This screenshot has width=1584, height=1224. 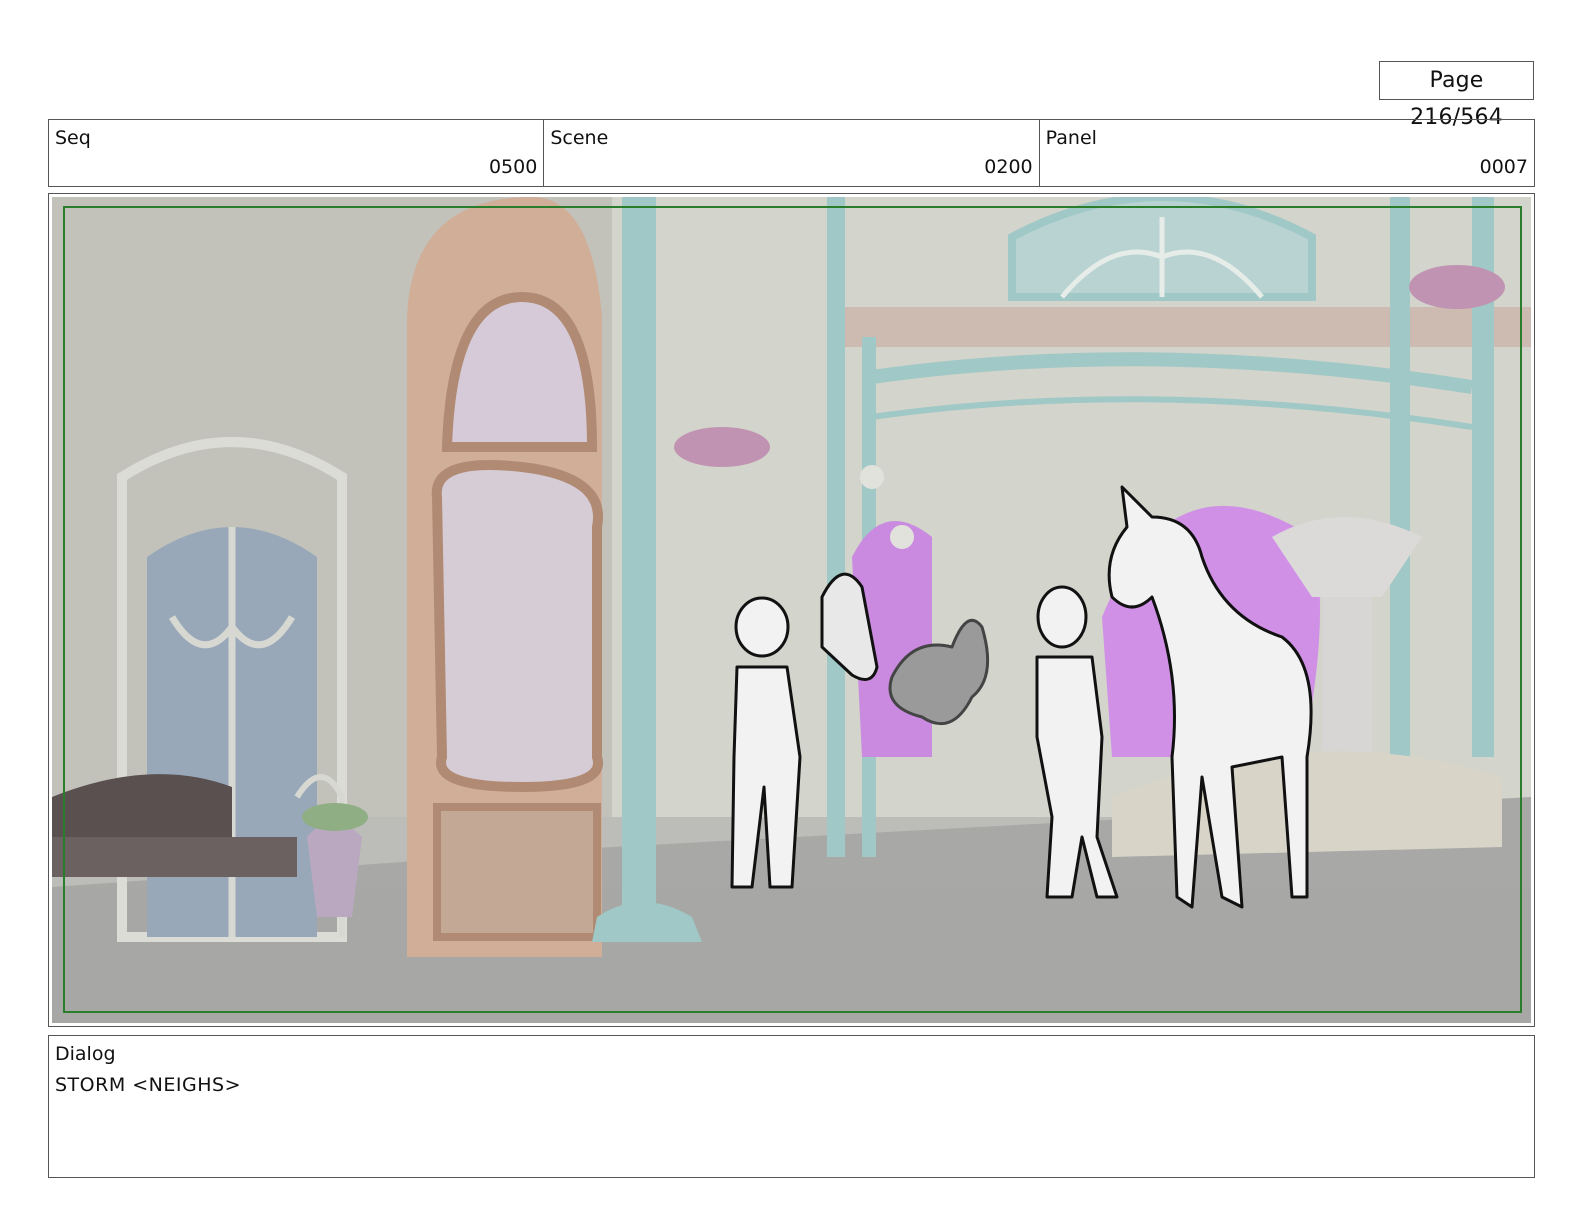 What do you see at coordinates (1071, 138) in the screenshot?
I see `panel-label: Panel` at bounding box center [1071, 138].